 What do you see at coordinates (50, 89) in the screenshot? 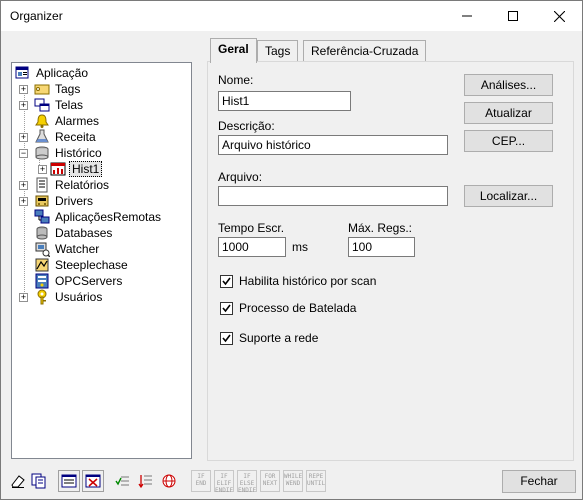
I see `tree-item-tags: + Tags` at bounding box center [50, 89].